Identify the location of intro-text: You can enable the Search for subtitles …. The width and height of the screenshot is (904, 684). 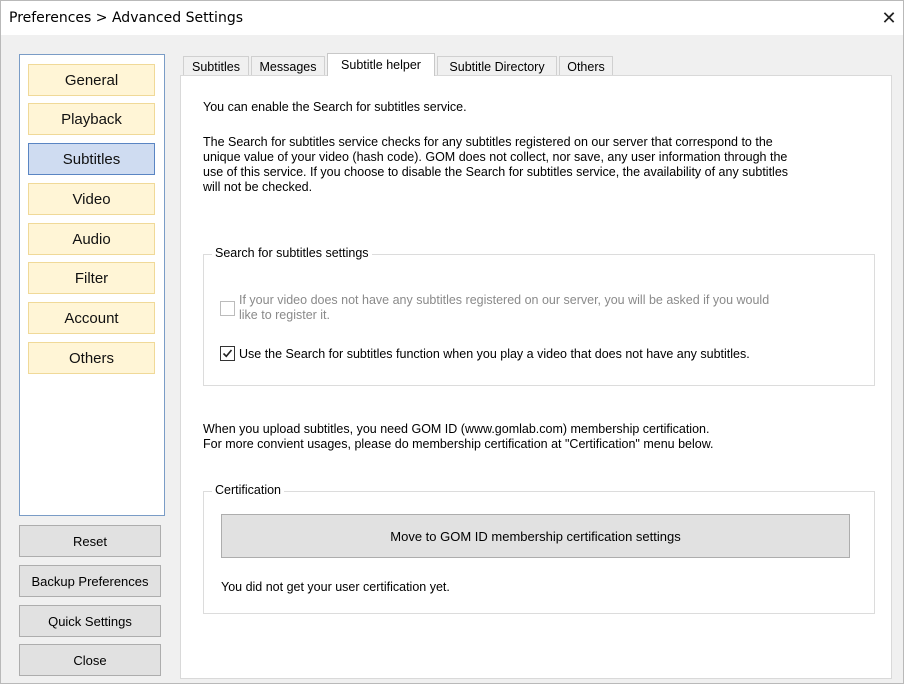
(335, 107).